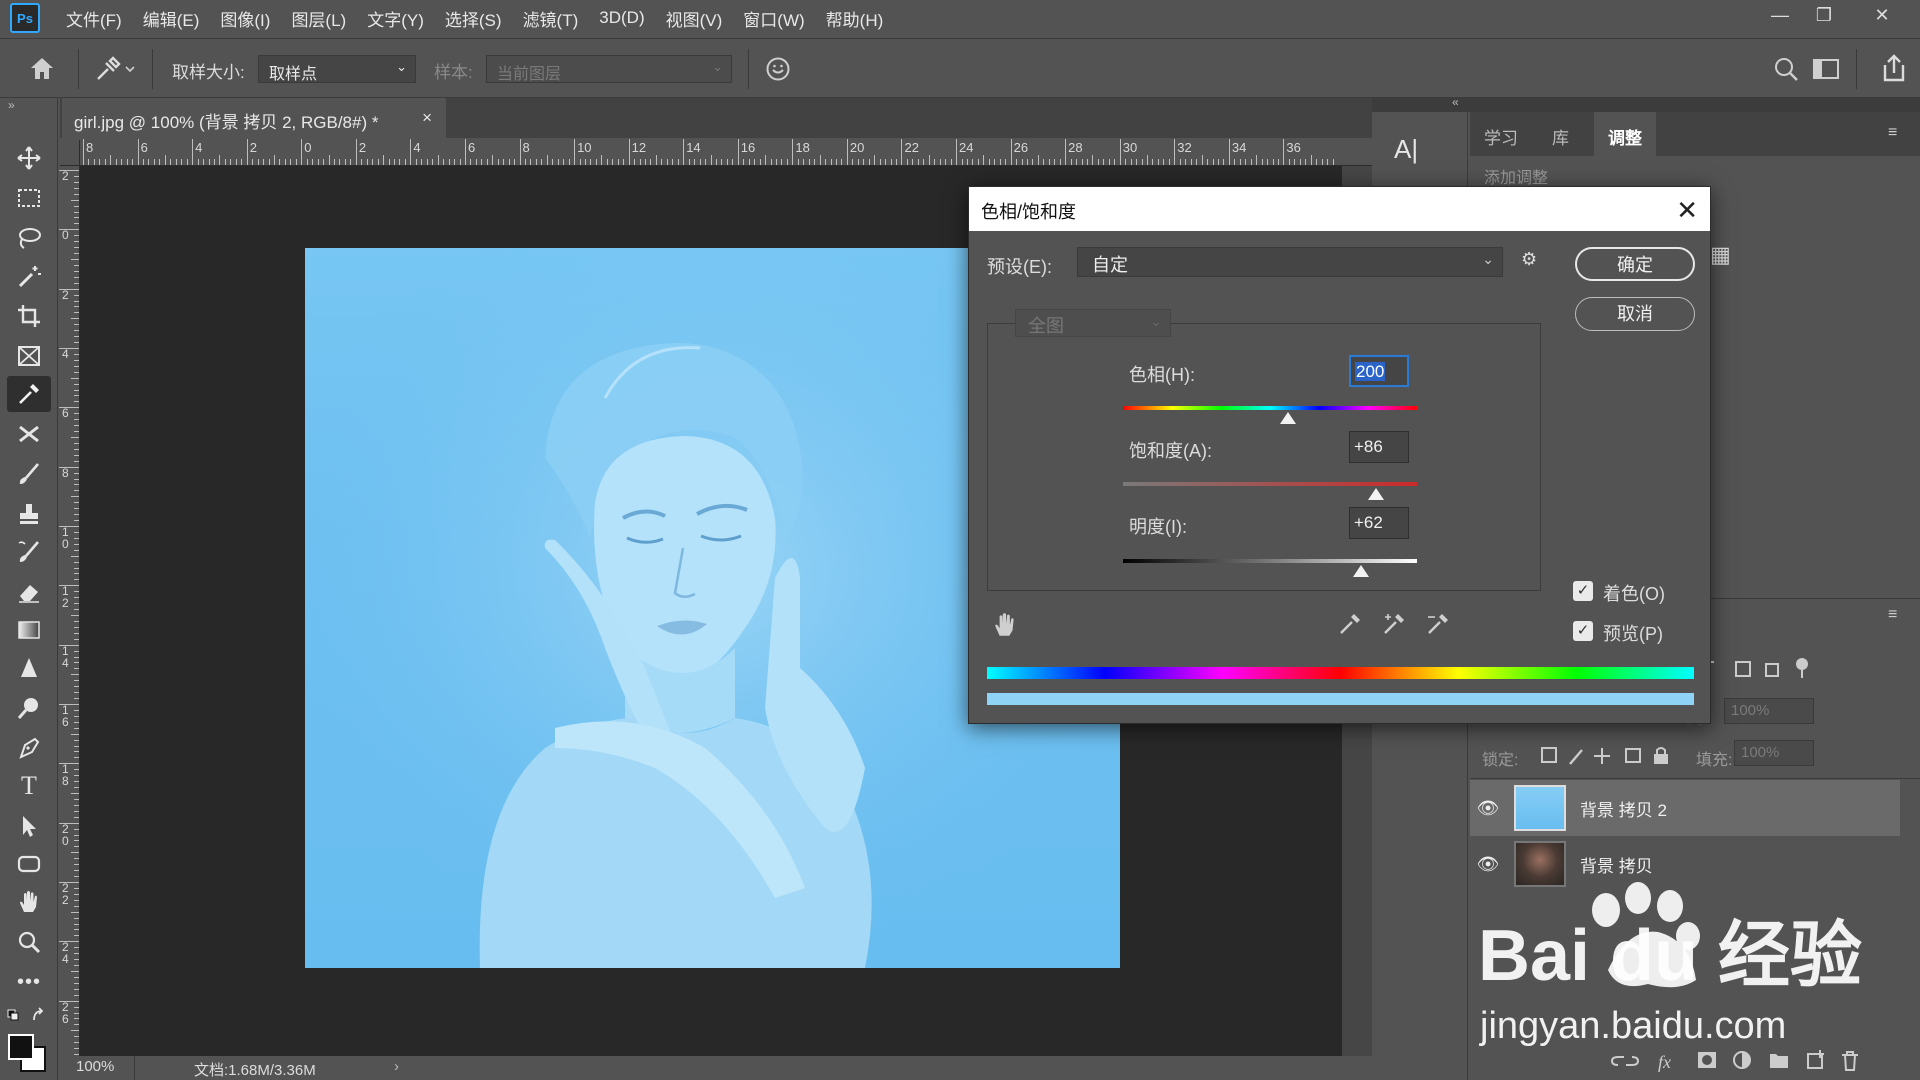 This screenshot has width=1920, height=1080. What do you see at coordinates (255, 1069) in the screenshot?
I see `document-info: 文档:1.68M/3.36M` at bounding box center [255, 1069].